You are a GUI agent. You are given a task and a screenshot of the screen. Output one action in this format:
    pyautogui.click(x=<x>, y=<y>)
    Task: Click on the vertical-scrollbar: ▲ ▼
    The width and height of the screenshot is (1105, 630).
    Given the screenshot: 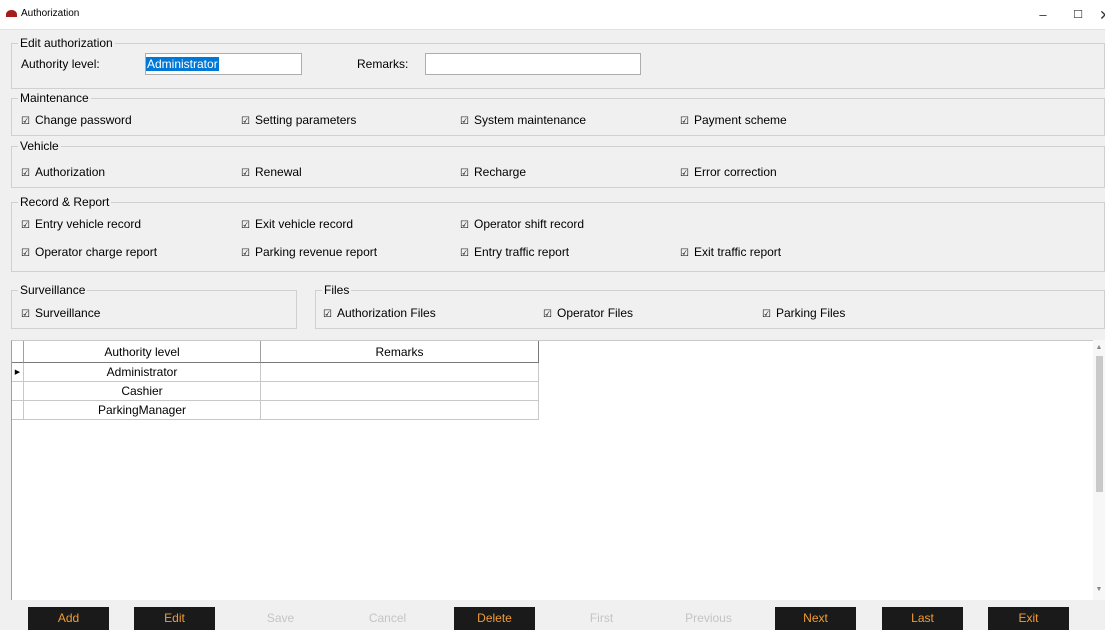 What is the action you would take?
    pyautogui.click(x=1099, y=470)
    